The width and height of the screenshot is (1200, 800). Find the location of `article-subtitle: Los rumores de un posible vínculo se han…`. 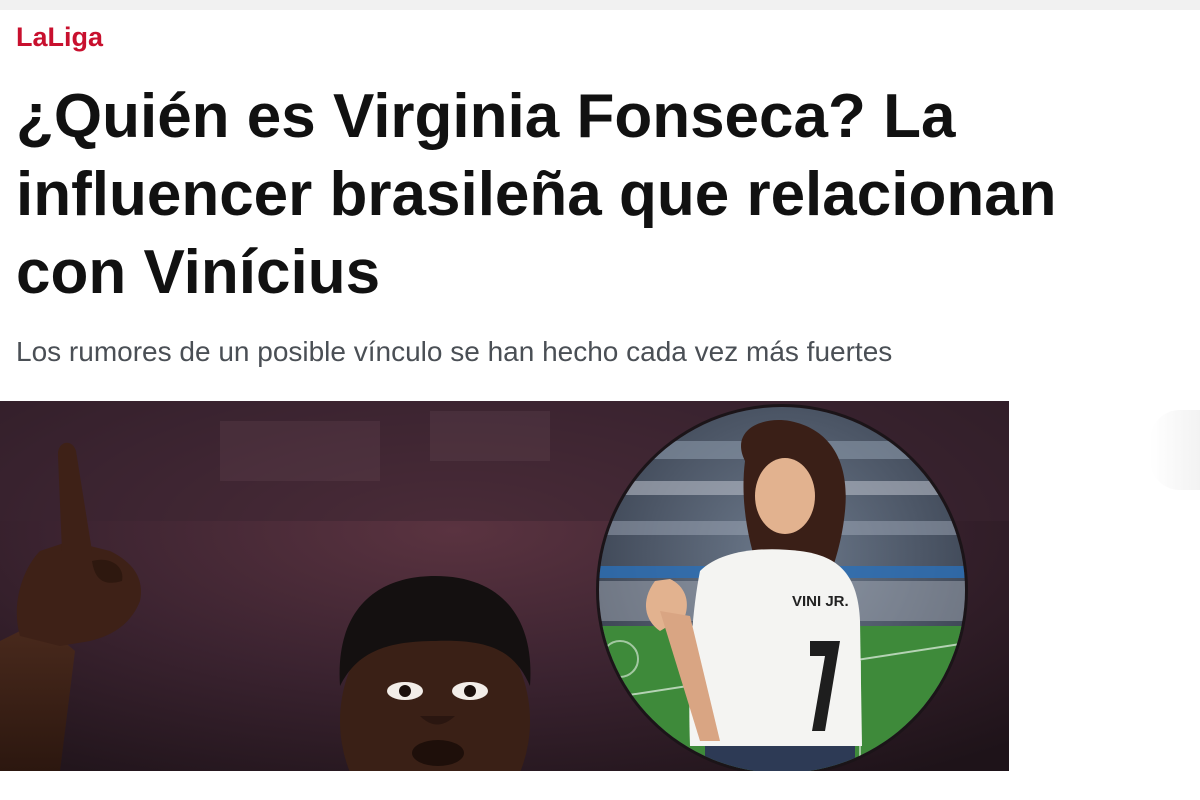

article-subtitle: Los rumores de un posible vínculo se han… is located at coordinates (454, 351).